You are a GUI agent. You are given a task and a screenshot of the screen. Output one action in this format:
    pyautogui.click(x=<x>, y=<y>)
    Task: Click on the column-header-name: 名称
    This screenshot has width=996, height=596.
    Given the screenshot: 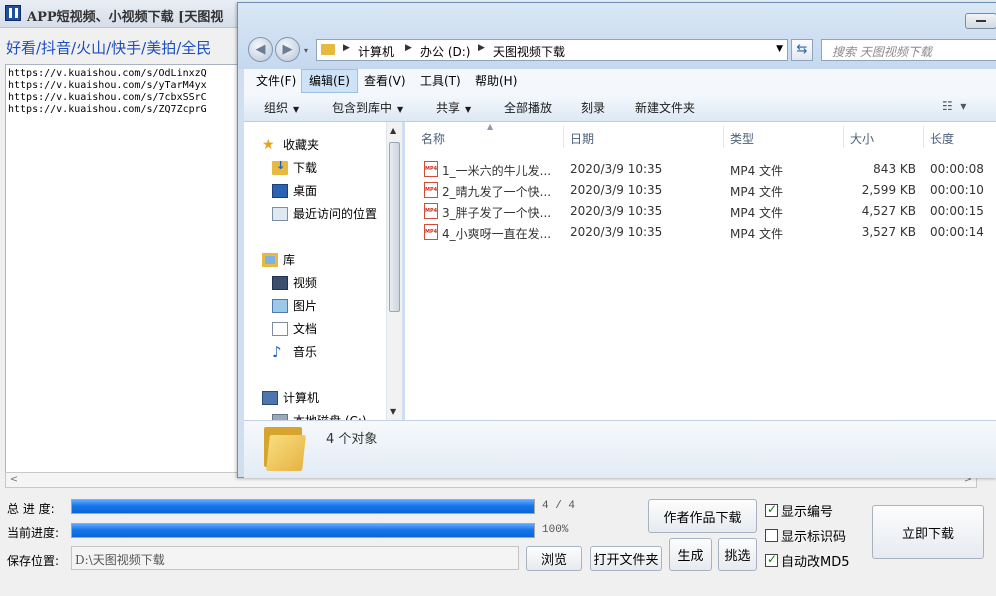 What is the action you would take?
    pyautogui.click(x=433, y=138)
    